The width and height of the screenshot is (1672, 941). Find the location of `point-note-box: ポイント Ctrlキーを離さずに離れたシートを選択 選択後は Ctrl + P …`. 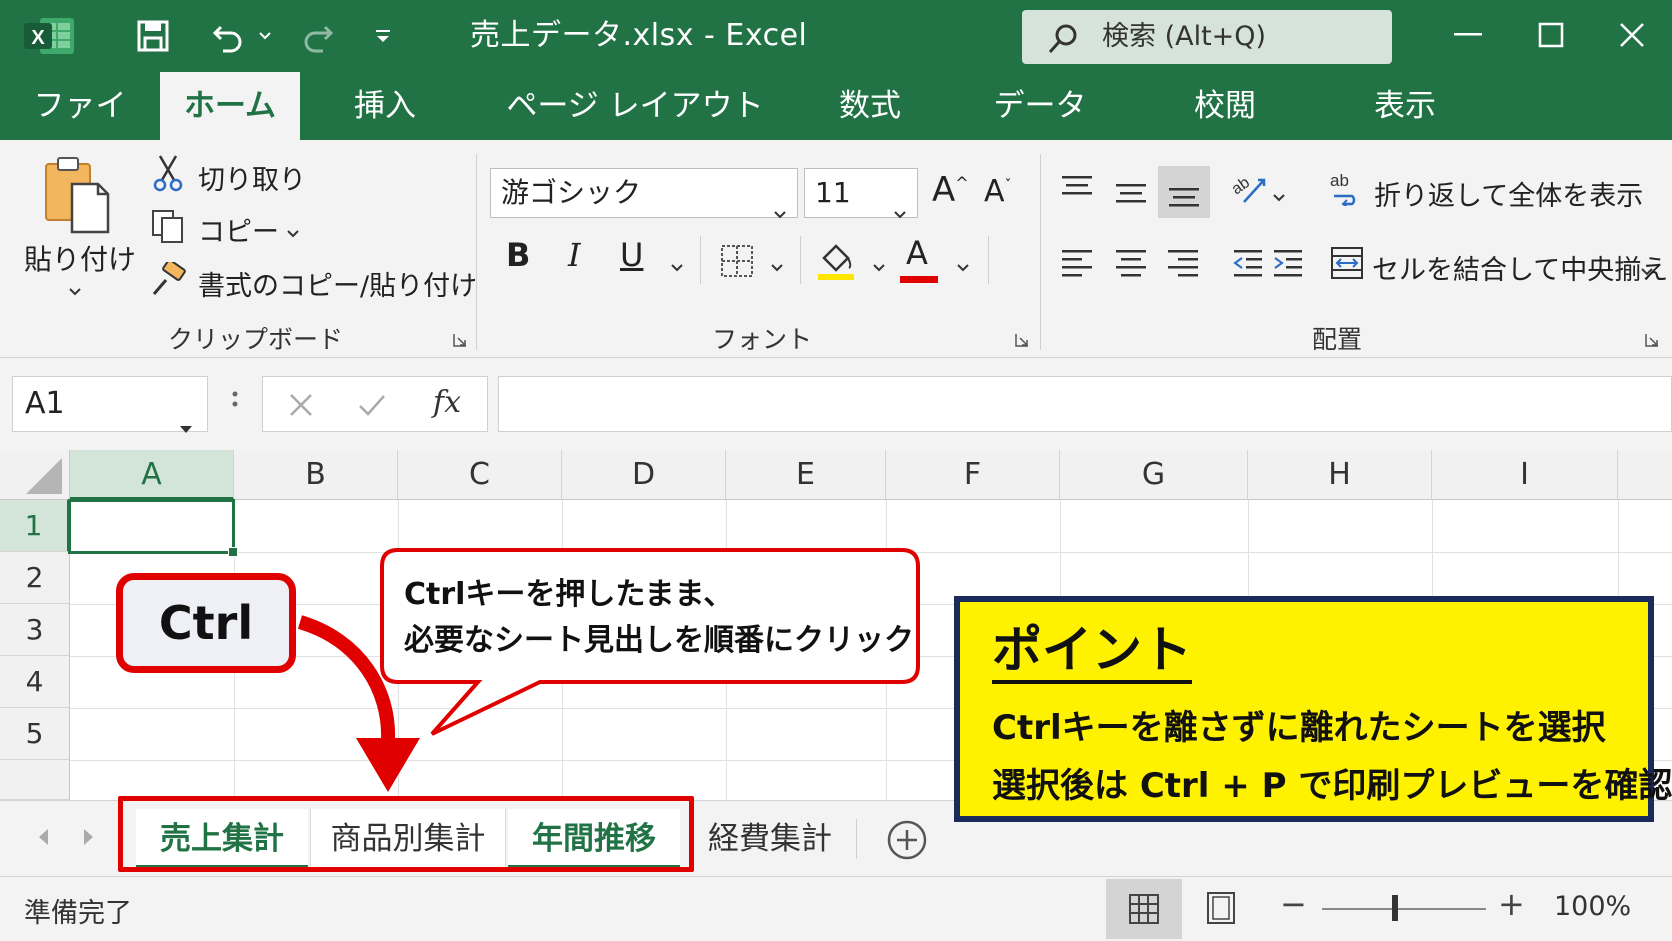

point-note-box: ポイント Ctrlキーを離さずに離れたシートを選択 選択後は Ctrl + P … is located at coordinates (1313, 709).